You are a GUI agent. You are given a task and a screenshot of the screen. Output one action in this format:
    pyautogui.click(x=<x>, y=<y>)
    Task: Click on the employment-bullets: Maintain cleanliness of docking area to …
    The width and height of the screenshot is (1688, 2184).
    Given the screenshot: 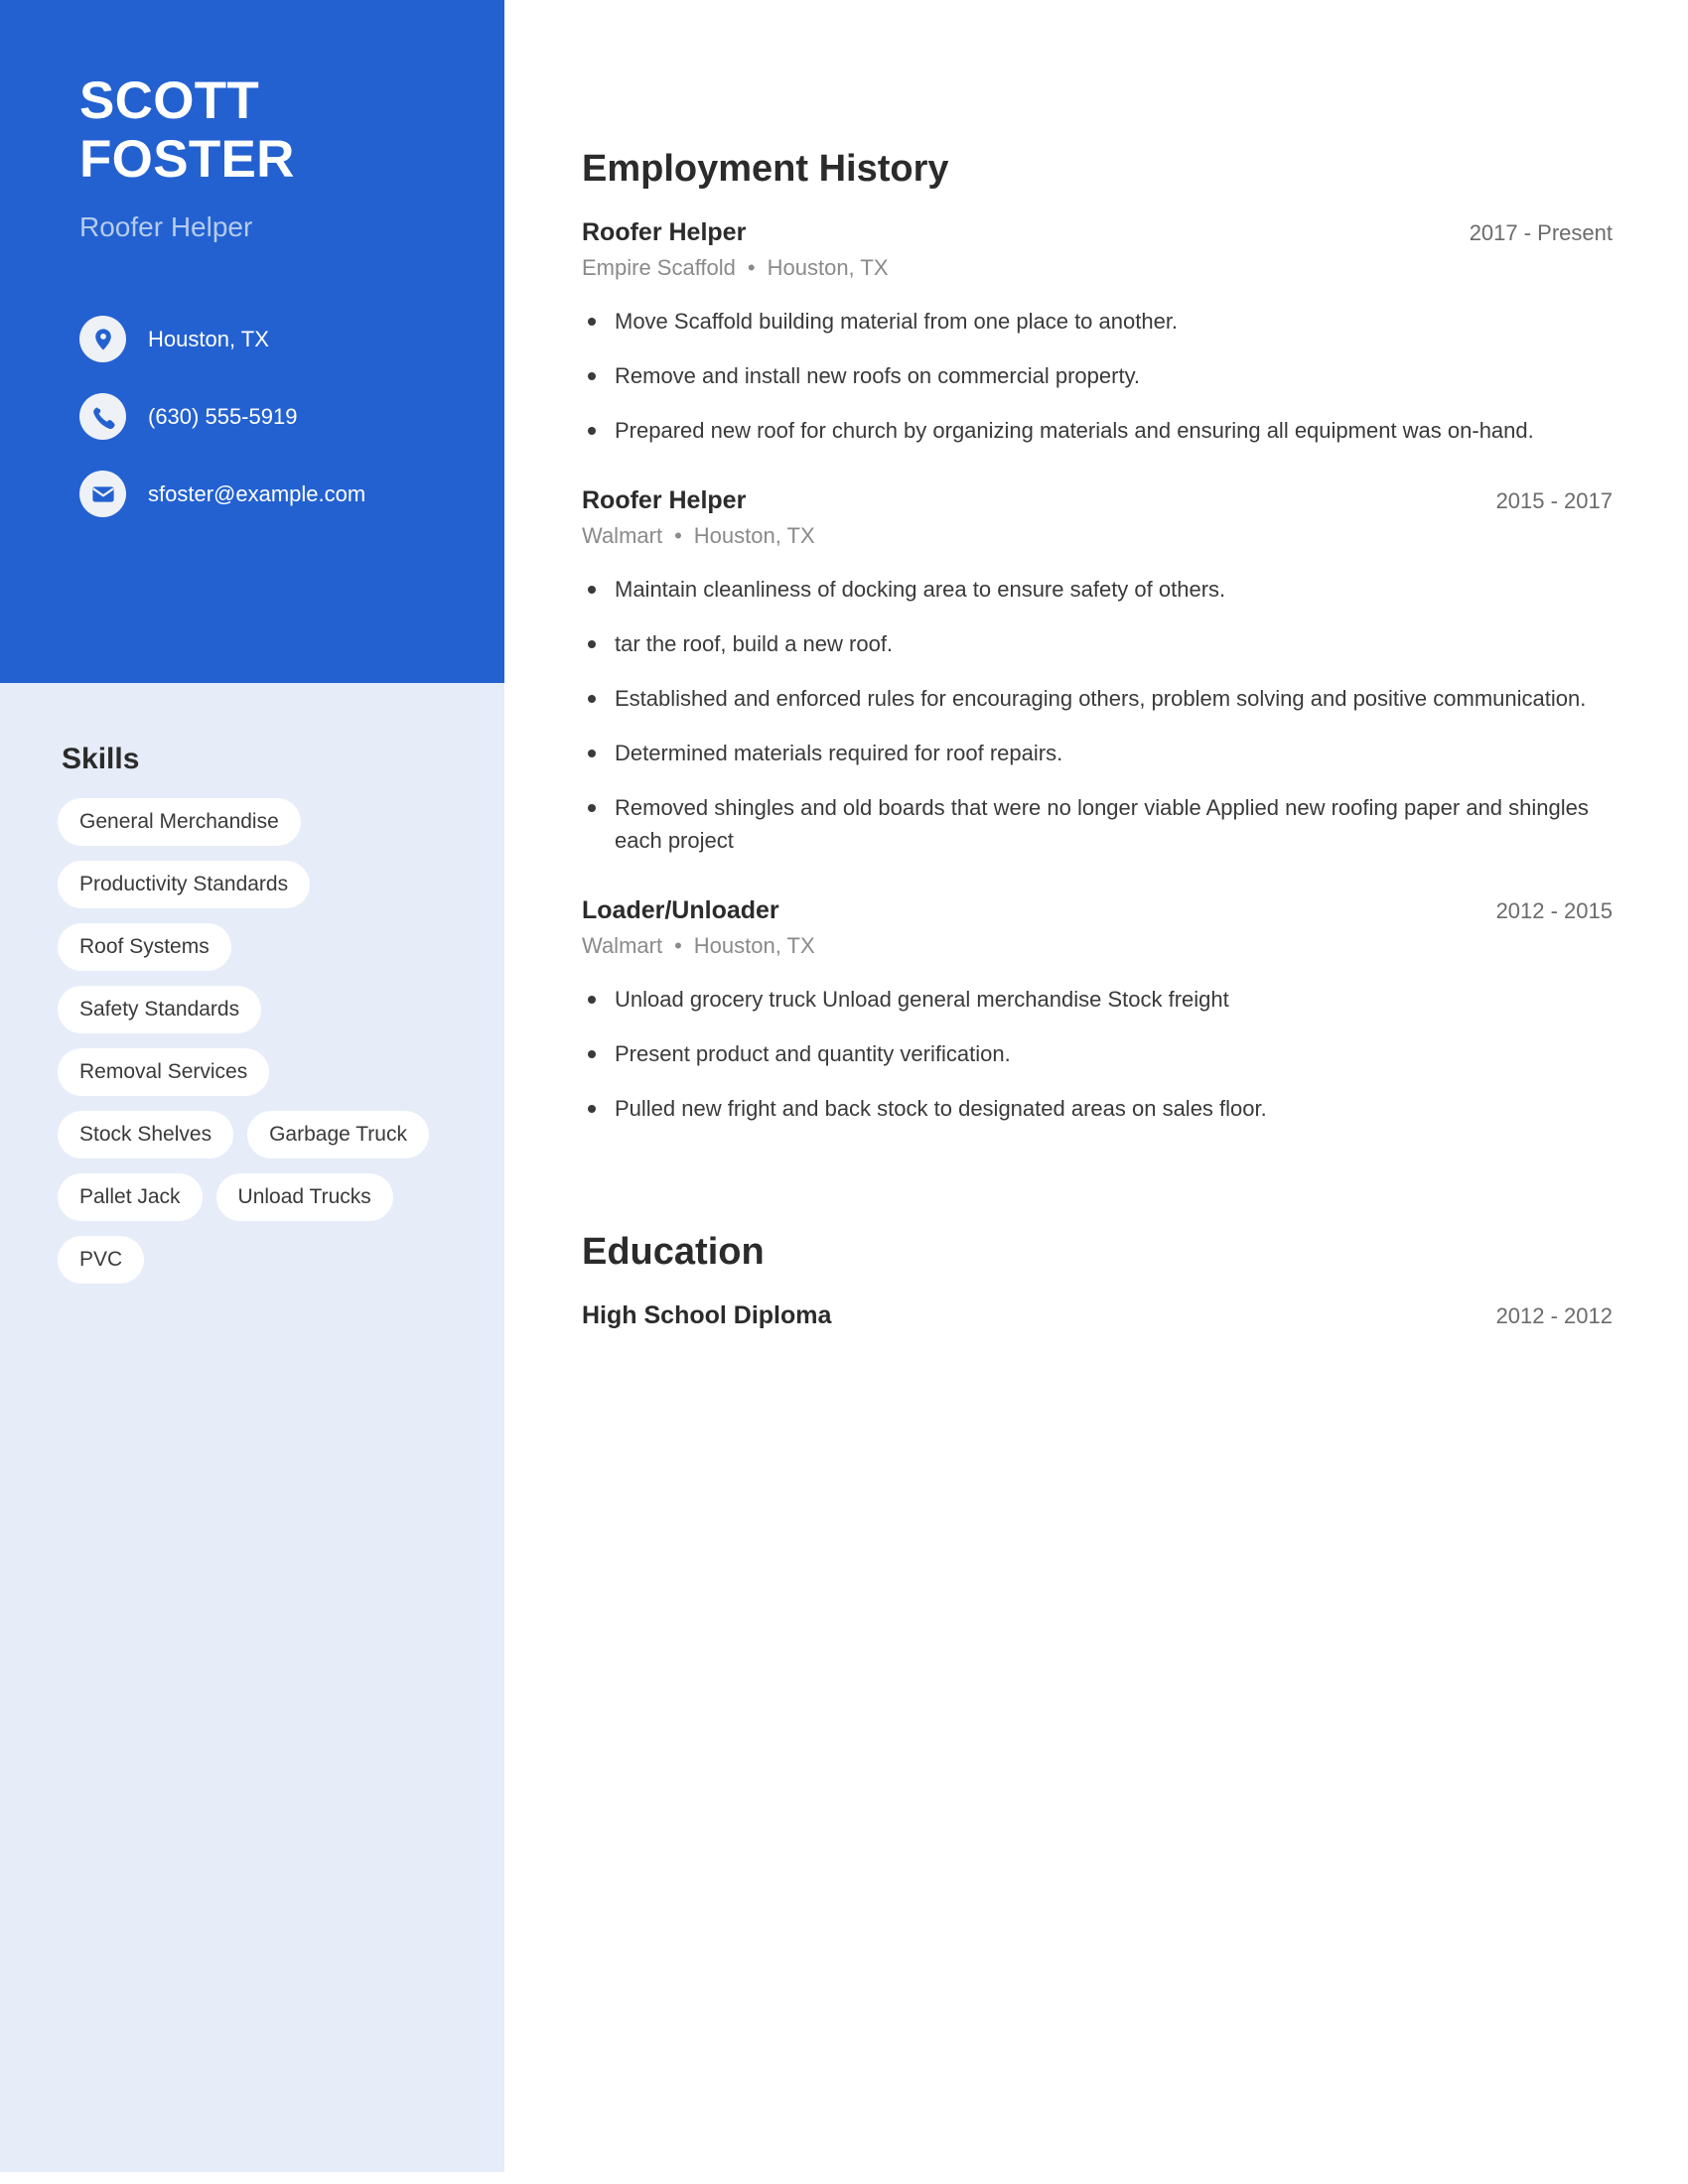 What is the action you would take?
    pyautogui.click(x=1097, y=715)
    